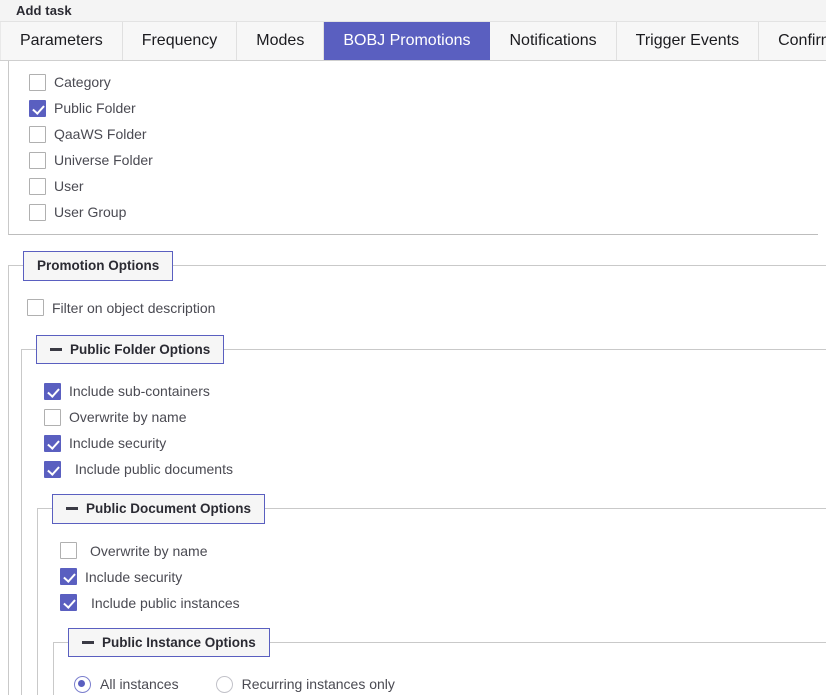 The height and width of the screenshot is (695, 826). I want to click on checkbox-label: User, so click(69, 186).